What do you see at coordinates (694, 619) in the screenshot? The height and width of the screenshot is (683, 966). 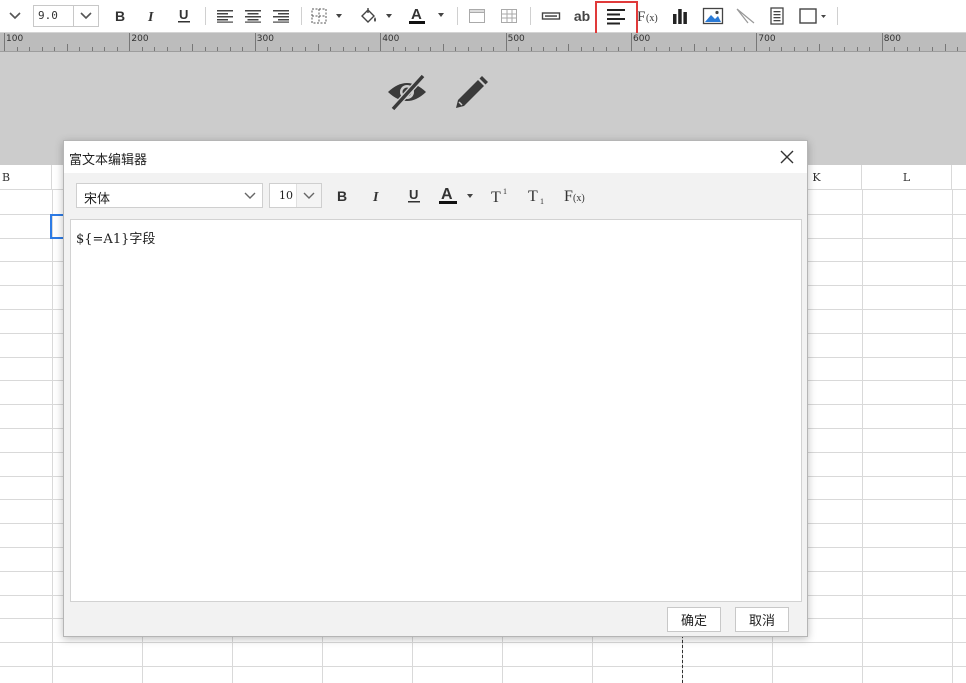 I see `ok-button: 确定` at bounding box center [694, 619].